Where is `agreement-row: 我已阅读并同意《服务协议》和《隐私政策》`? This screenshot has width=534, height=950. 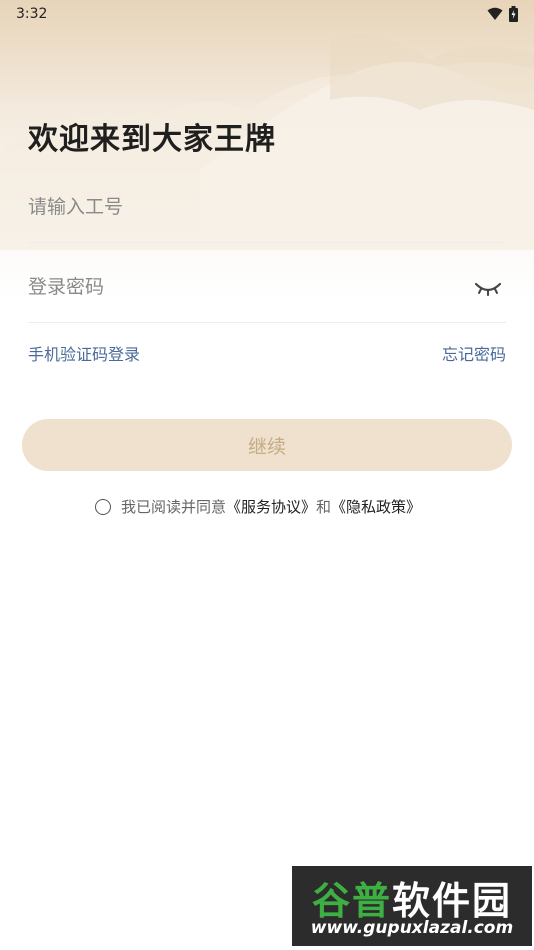 agreement-row: 我已阅读并同意《服务协议》和《隐私政策》 is located at coordinates (258, 506).